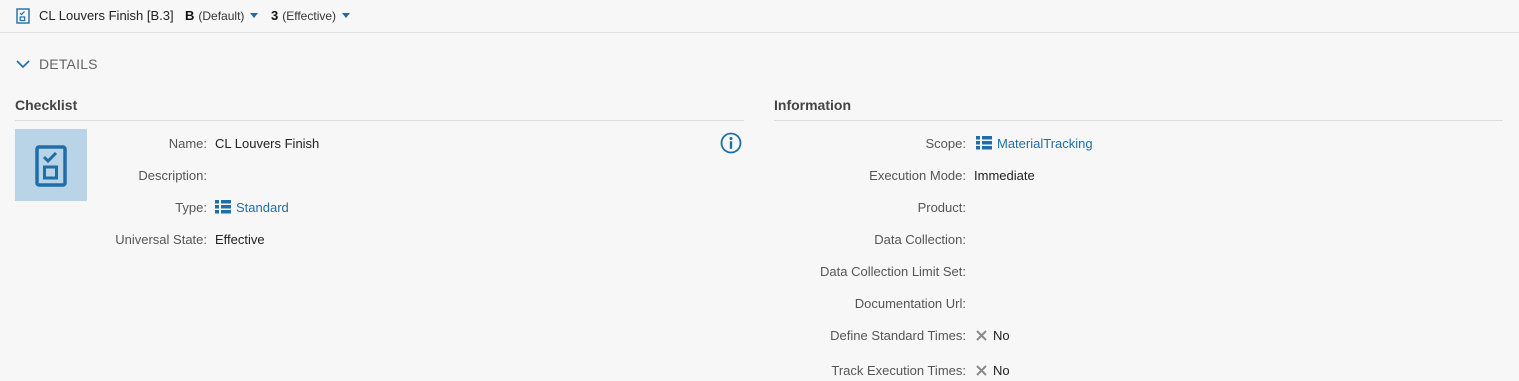 The height and width of the screenshot is (381, 1519). I want to click on checklist-tile, so click(51, 165).